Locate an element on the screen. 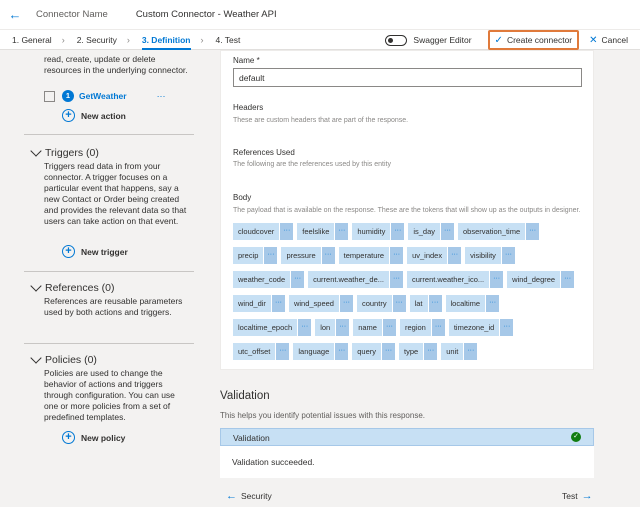  token-chip: humidity ··· is located at coordinates (378, 231).